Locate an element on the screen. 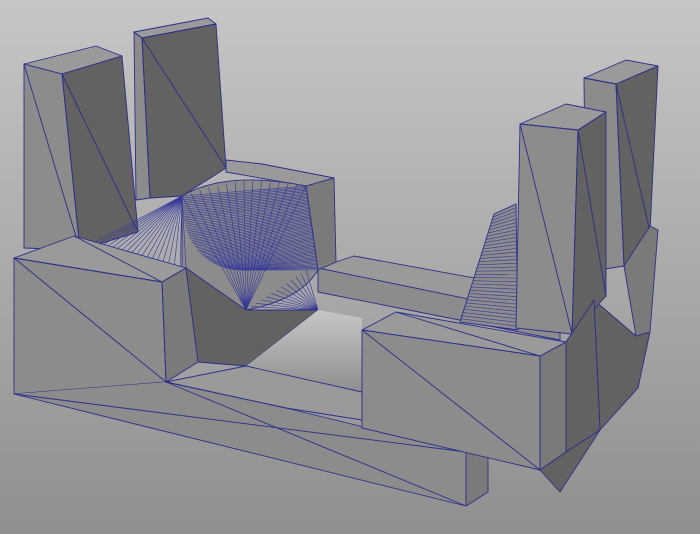 The image size is (700, 534). right-front-pillar is located at coordinates (561, 219).